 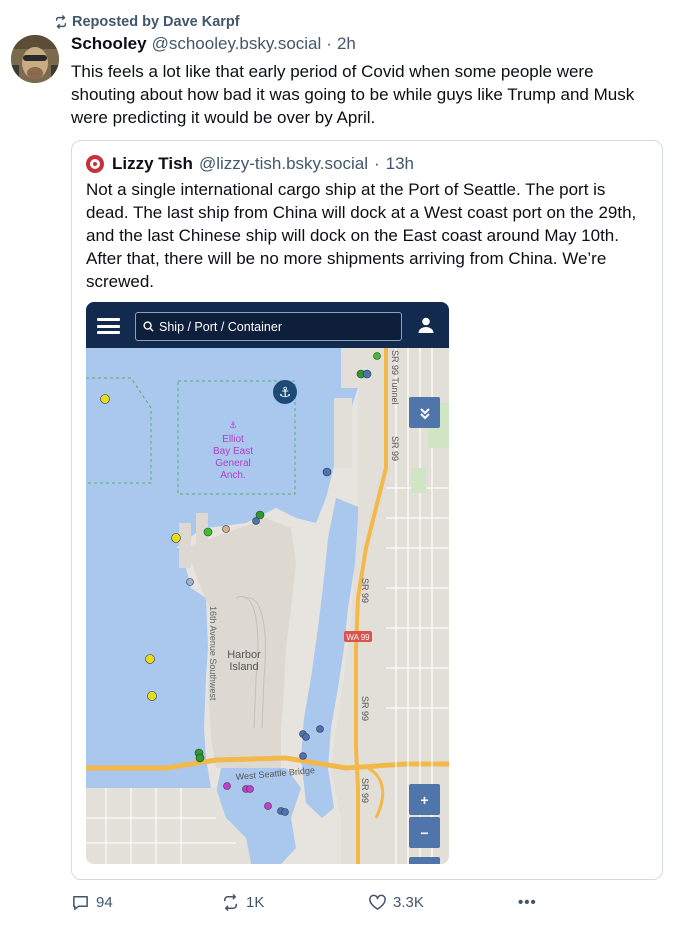 I want to click on road-label-sr99-d: SR 99, so click(x=365, y=790).